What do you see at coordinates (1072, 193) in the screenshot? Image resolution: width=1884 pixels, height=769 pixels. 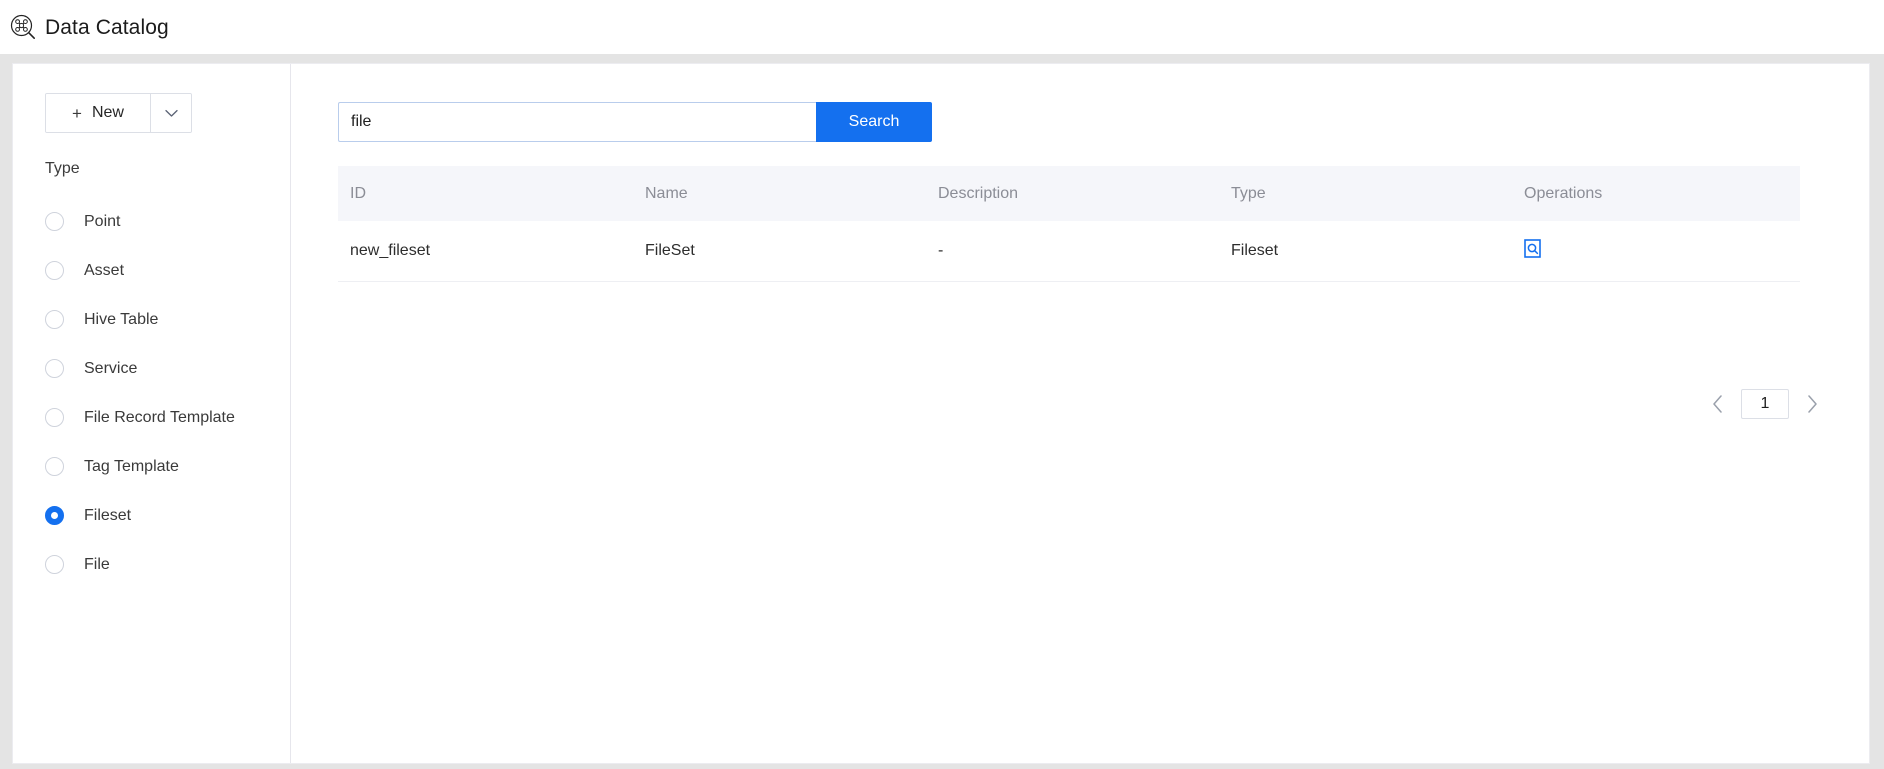 I see `column-header-description: Description` at bounding box center [1072, 193].